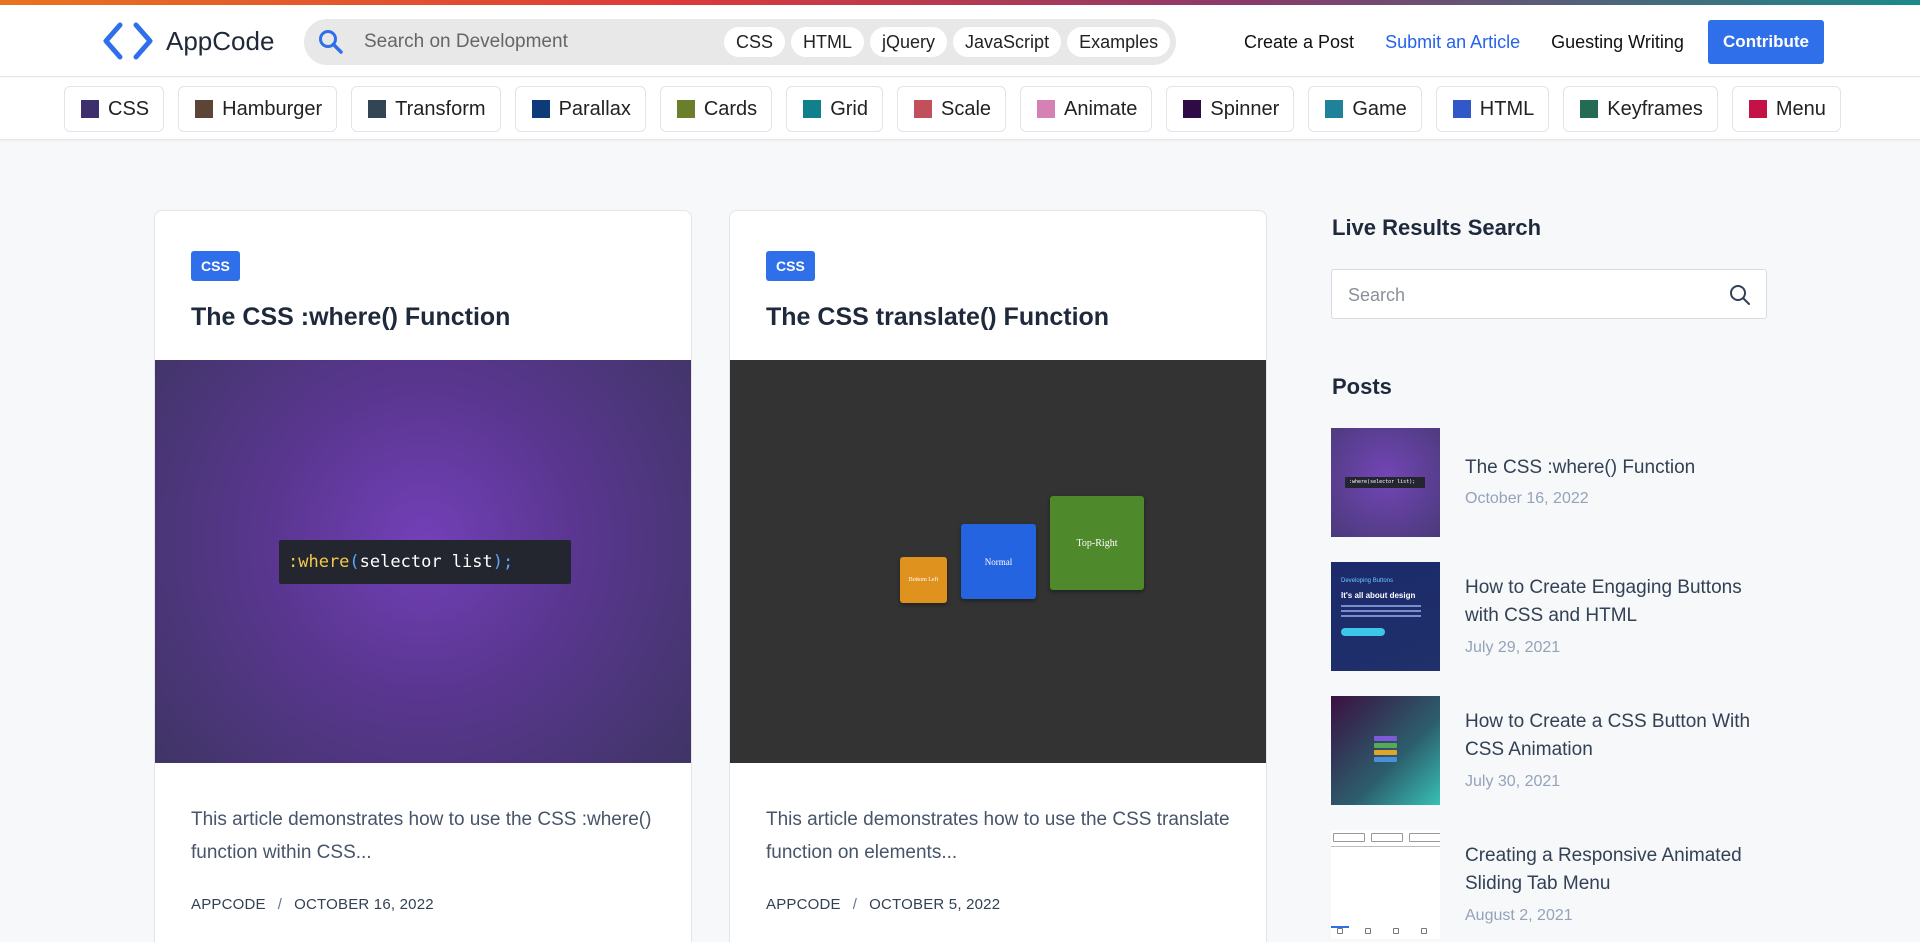 The image size is (1920, 942). What do you see at coordinates (1367, 581) in the screenshot?
I see `thumb-kicker: Developing Buttons` at bounding box center [1367, 581].